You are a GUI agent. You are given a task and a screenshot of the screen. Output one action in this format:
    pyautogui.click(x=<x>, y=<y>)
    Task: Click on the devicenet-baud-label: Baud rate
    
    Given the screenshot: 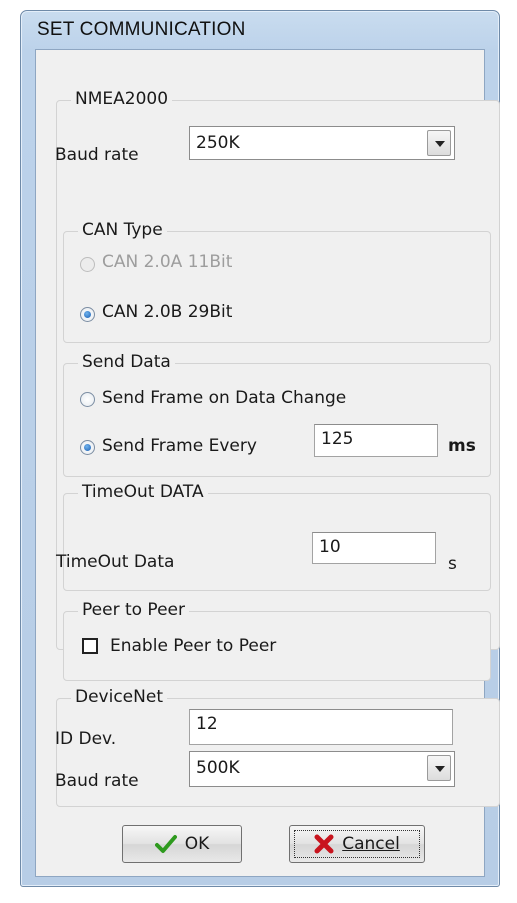 What is the action you would take?
    pyautogui.click(x=97, y=781)
    